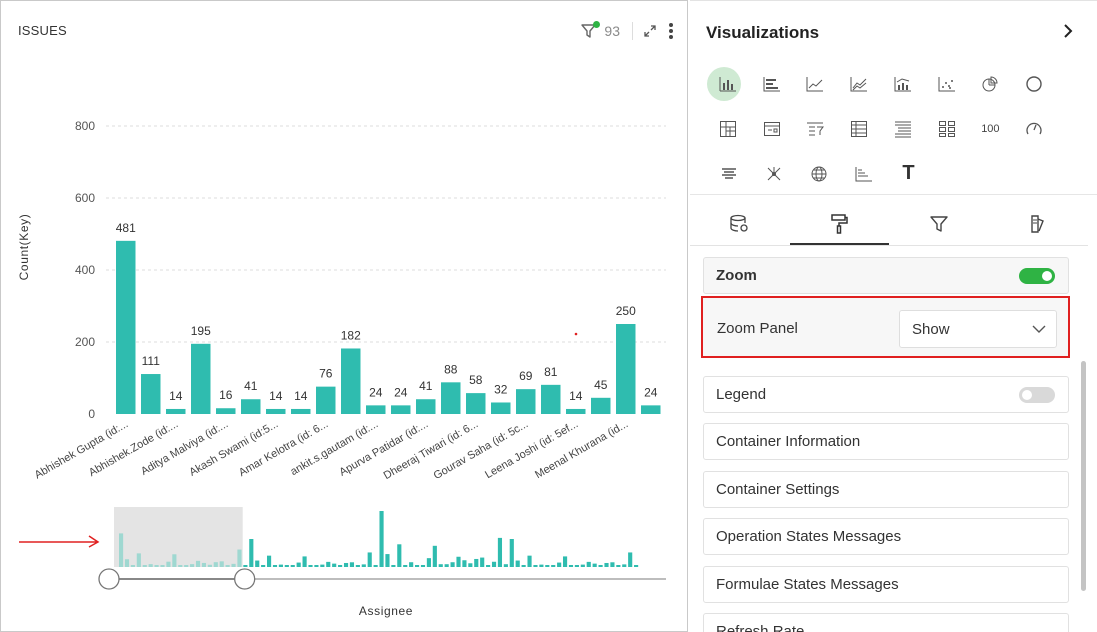 The height and width of the screenshot is (632, 1097). What do you see at coordinates (859, 84) in the screenshot?
I see `area-chart-icon` at bounding box center [859, 84].